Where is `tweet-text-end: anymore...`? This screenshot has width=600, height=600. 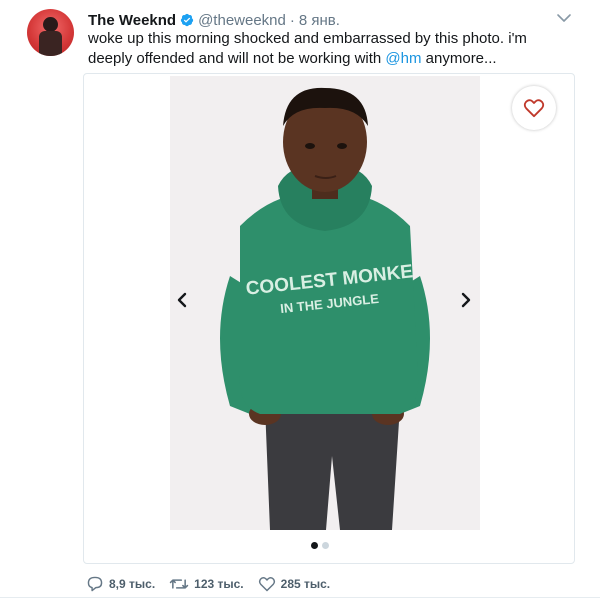 tweet-text-end: anymore... is located at coordinates (459, 58).